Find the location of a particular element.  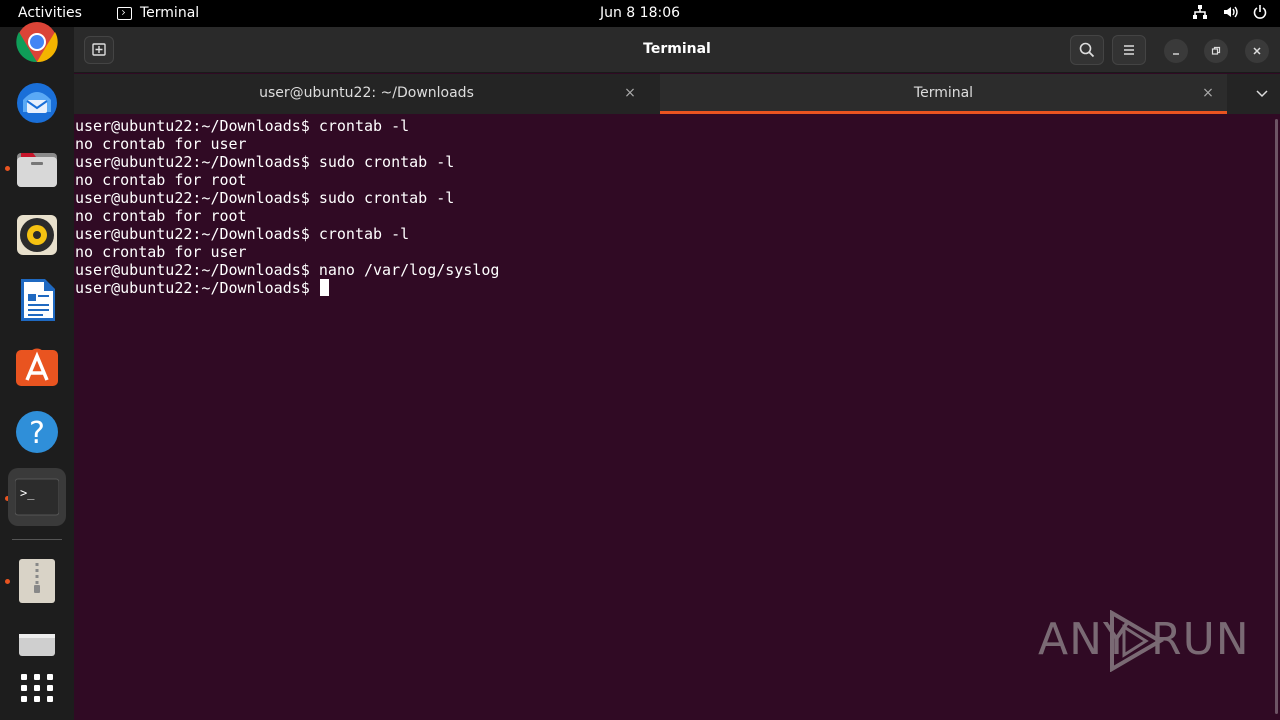

tab-downloads: user@ubuntu22: ~/Downloads × is located at coordinates (366, 94).